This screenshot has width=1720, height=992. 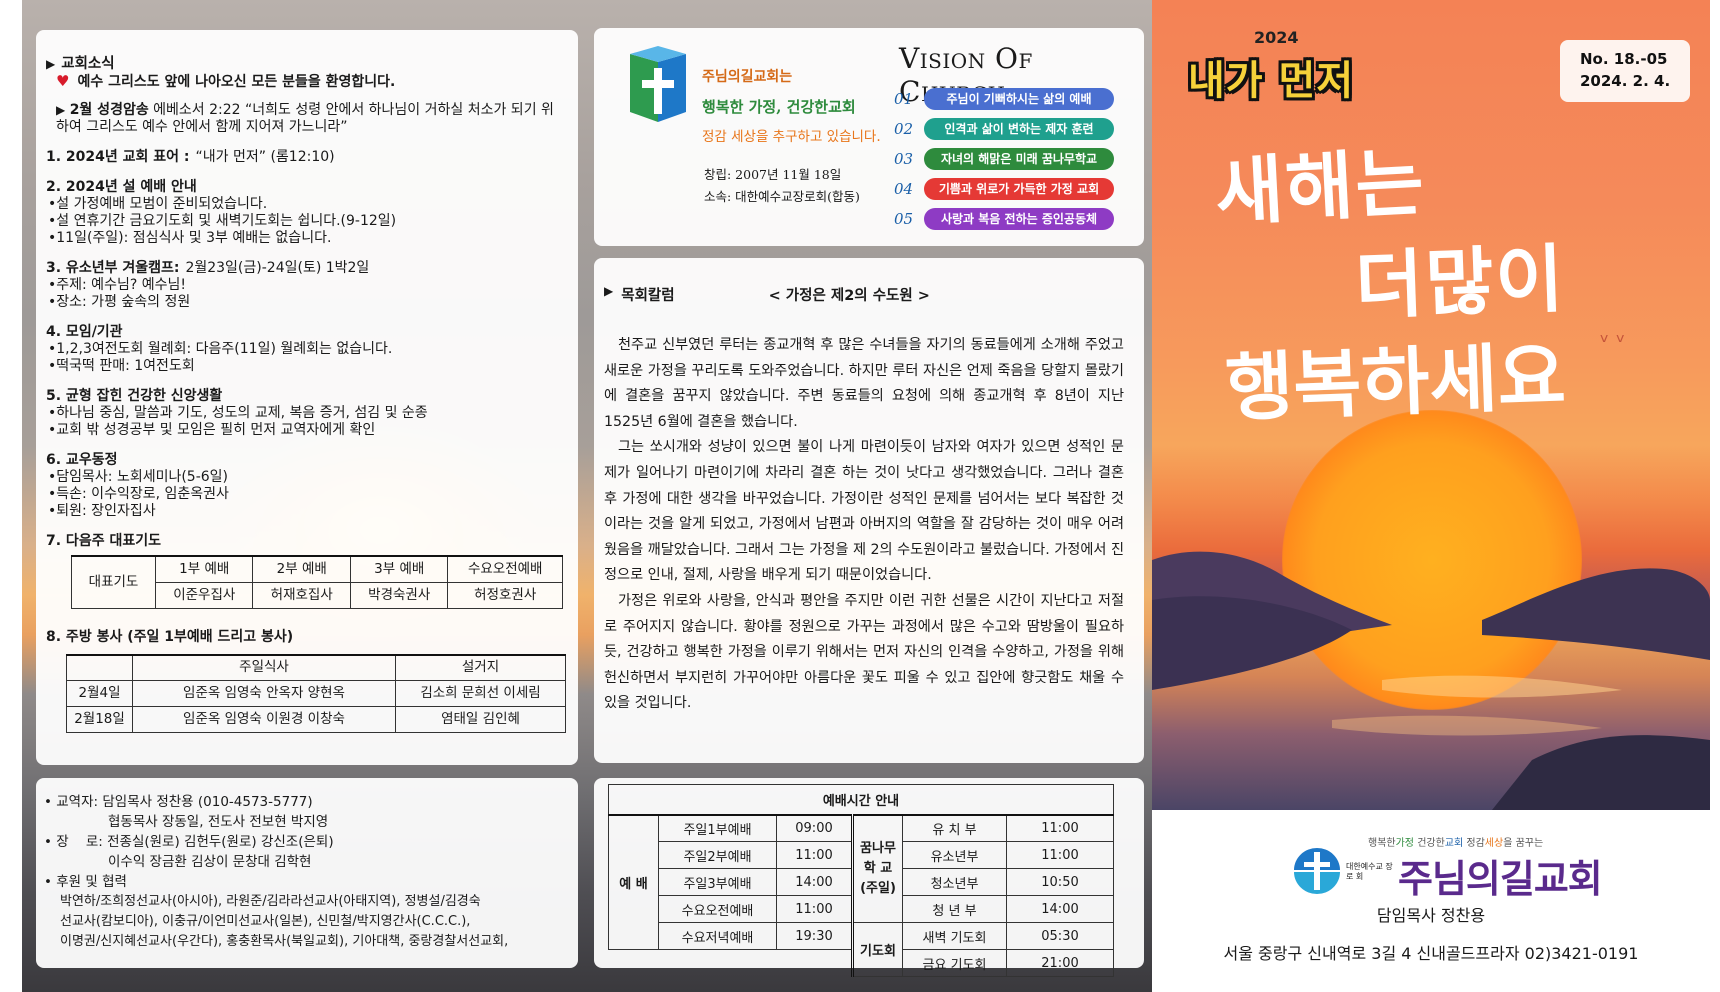 What do you see at coordinates (1060, 855) in the screenshot?
I see `school-time: 11:00` at bounding box center [1060, 855].